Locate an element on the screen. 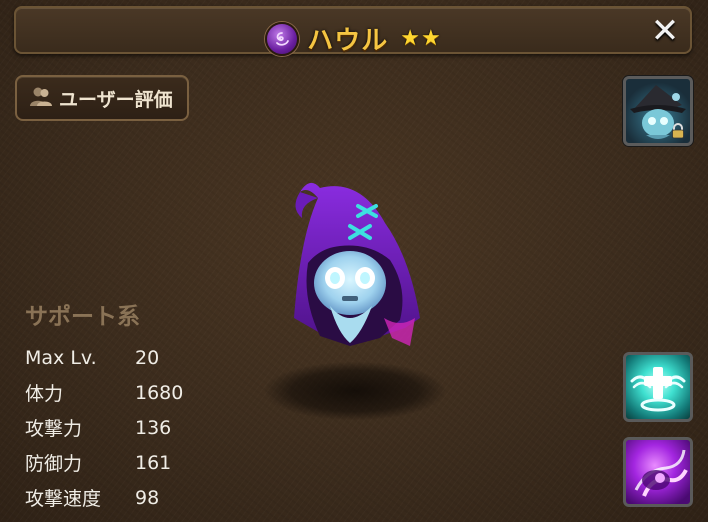 The image size is (708, 522). dark-element-icon is located at coordinates (282, 38).